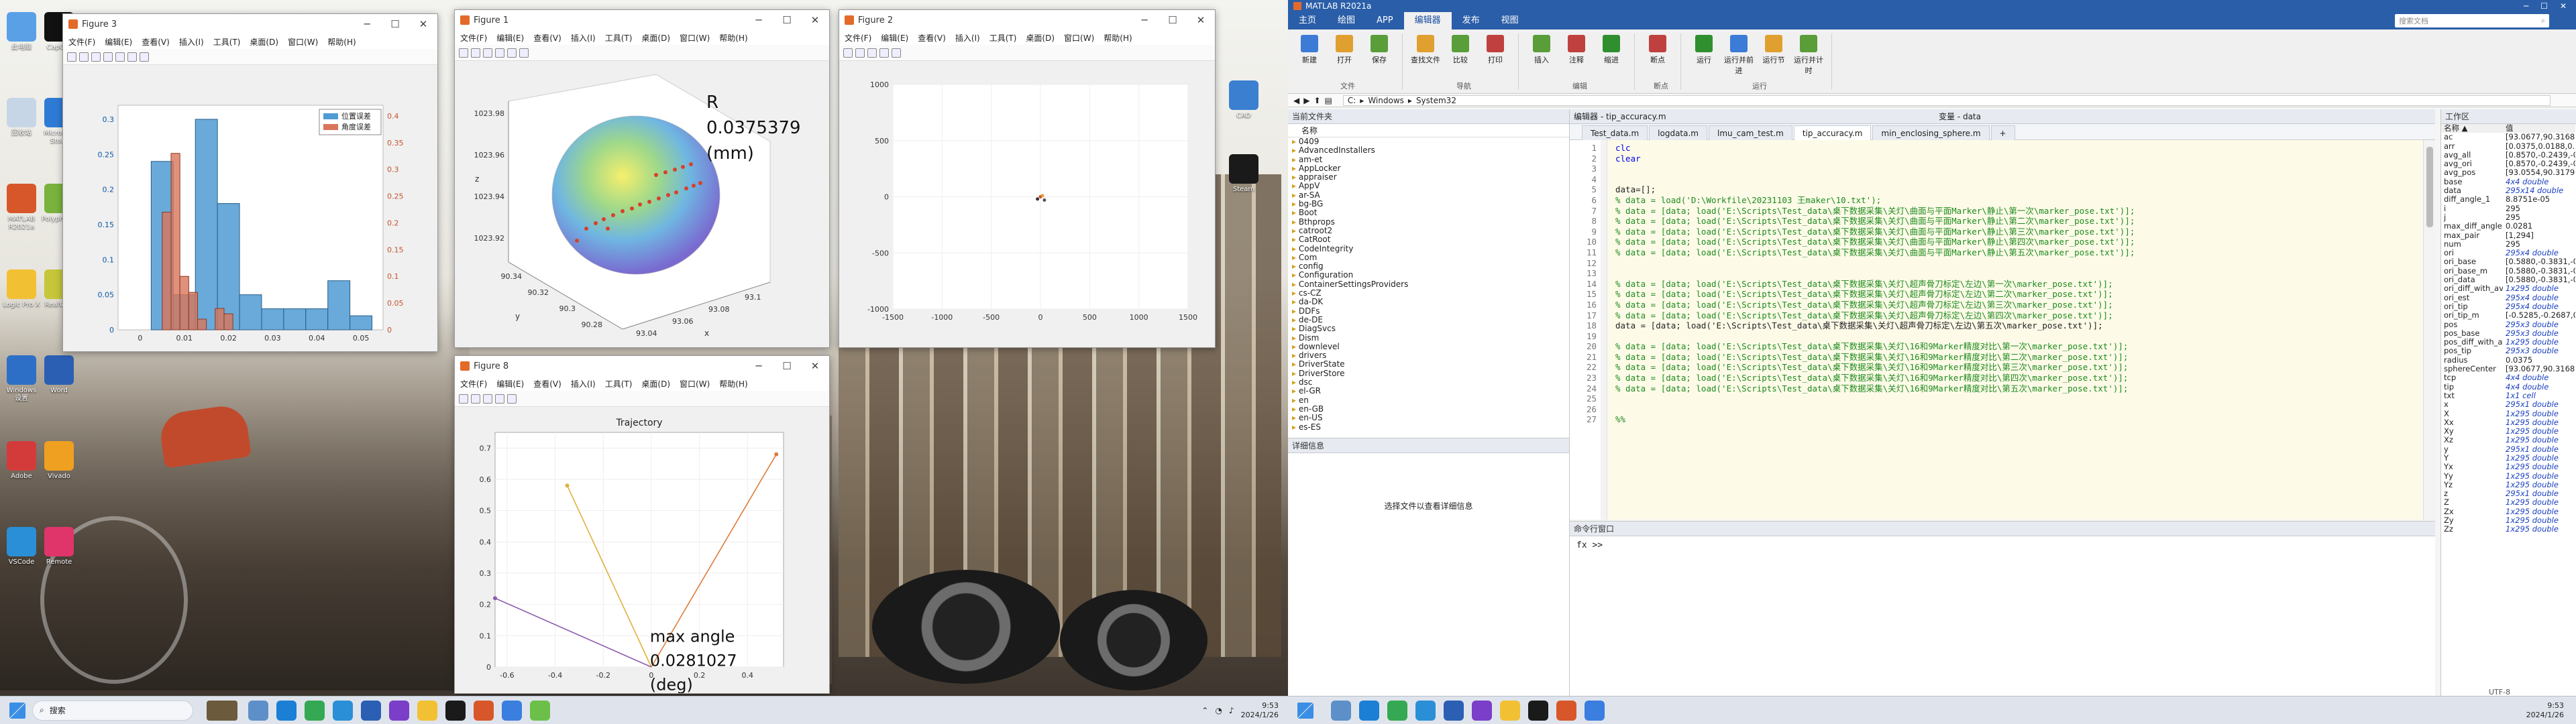 The height and width of the screenshot is (724, 2576). Describe the element at coordinates (1430, 392) in the screenshot. I see `folder-item: ▸ el-GR` at that location.